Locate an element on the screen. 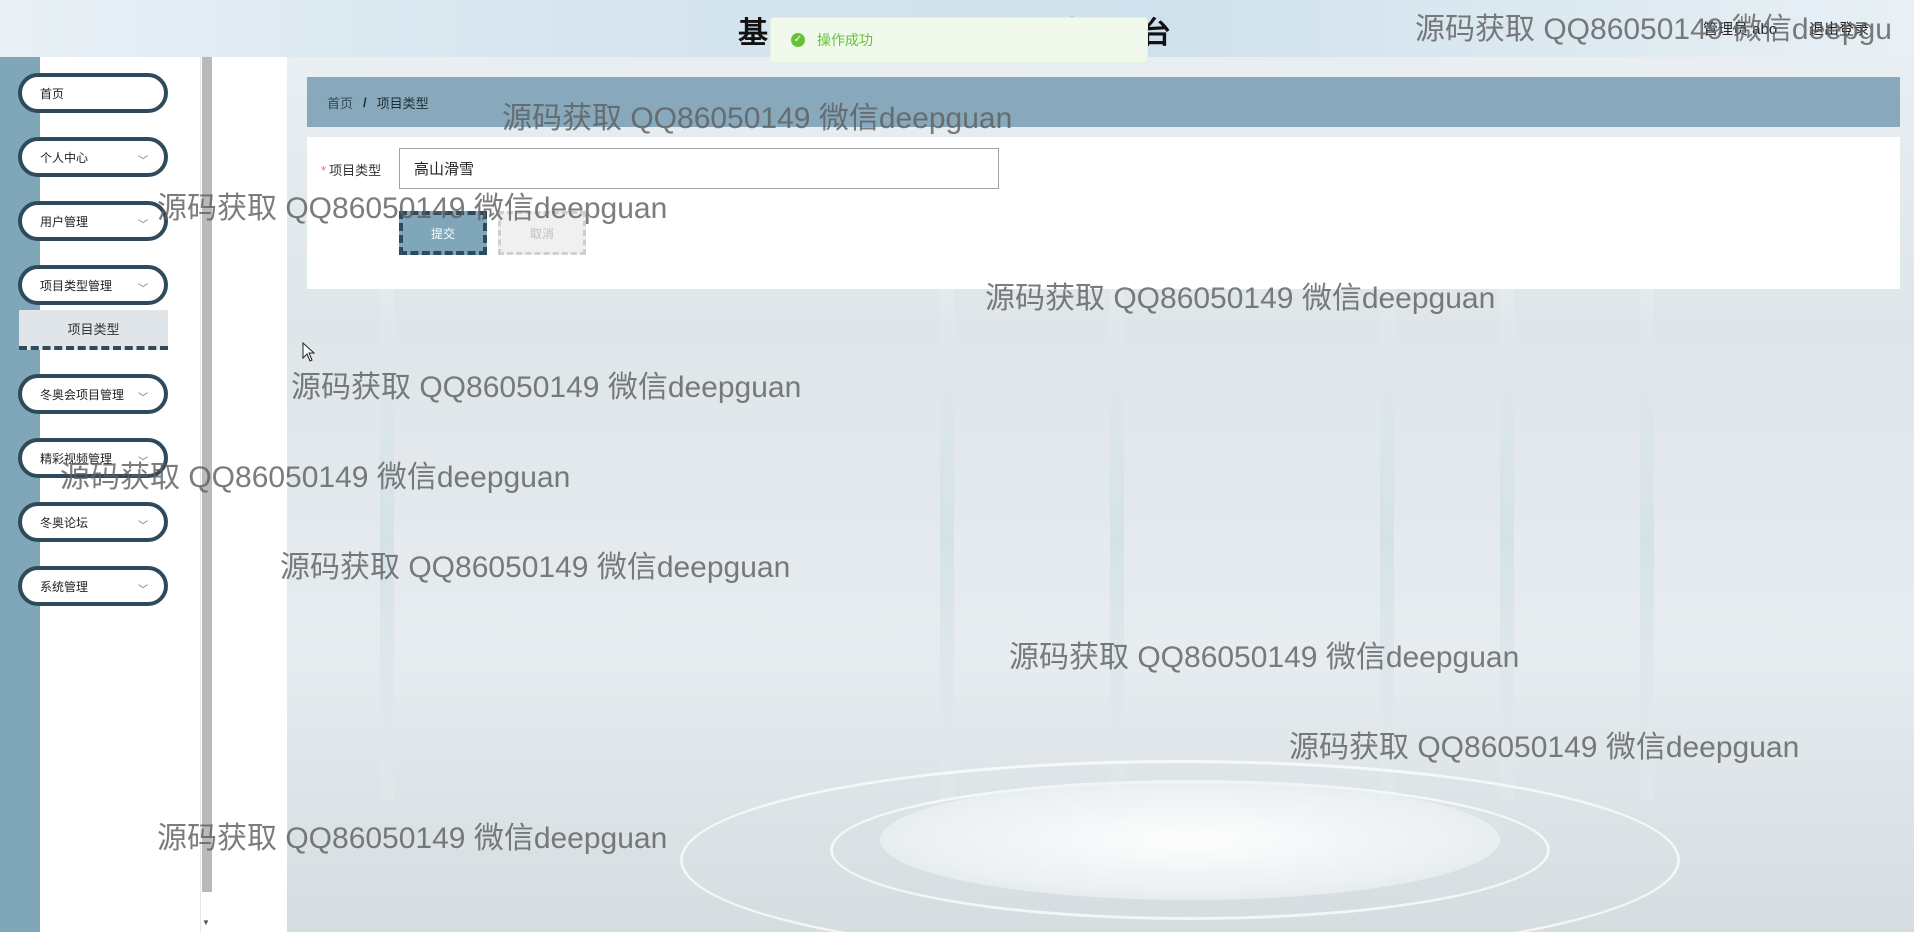 Image resolution: width=1914 pixels, height=932 pixels. sidebar-item-video-management: 精彩视频管理 ﹀ is located at coordinates (93, 458).